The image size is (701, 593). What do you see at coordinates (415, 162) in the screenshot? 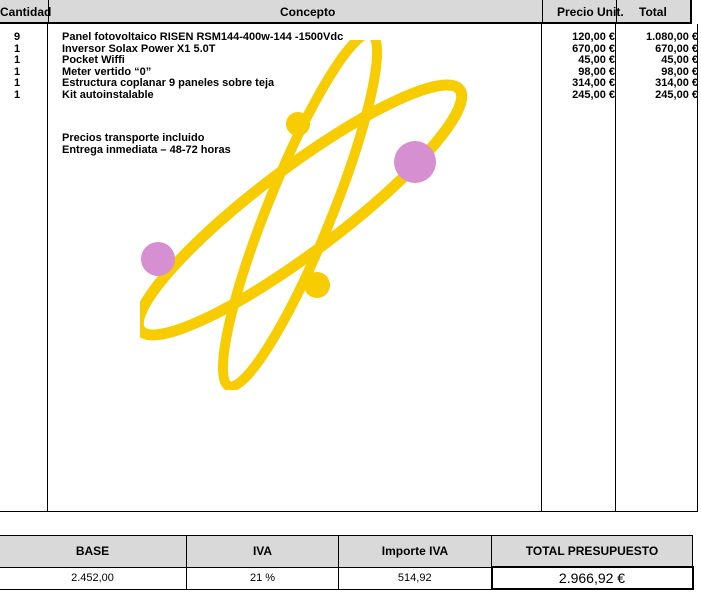
I see `electron-pink-right` at bounding box center [415, 162].